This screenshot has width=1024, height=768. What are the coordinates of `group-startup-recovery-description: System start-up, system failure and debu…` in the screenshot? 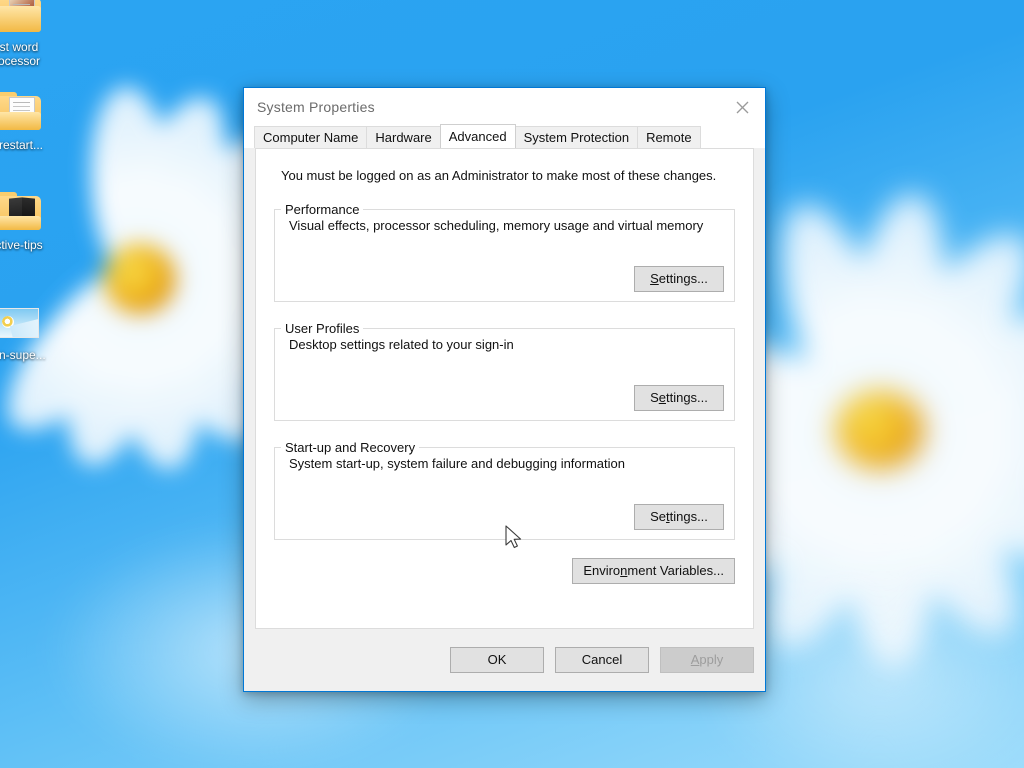 It's located at (457, 463).